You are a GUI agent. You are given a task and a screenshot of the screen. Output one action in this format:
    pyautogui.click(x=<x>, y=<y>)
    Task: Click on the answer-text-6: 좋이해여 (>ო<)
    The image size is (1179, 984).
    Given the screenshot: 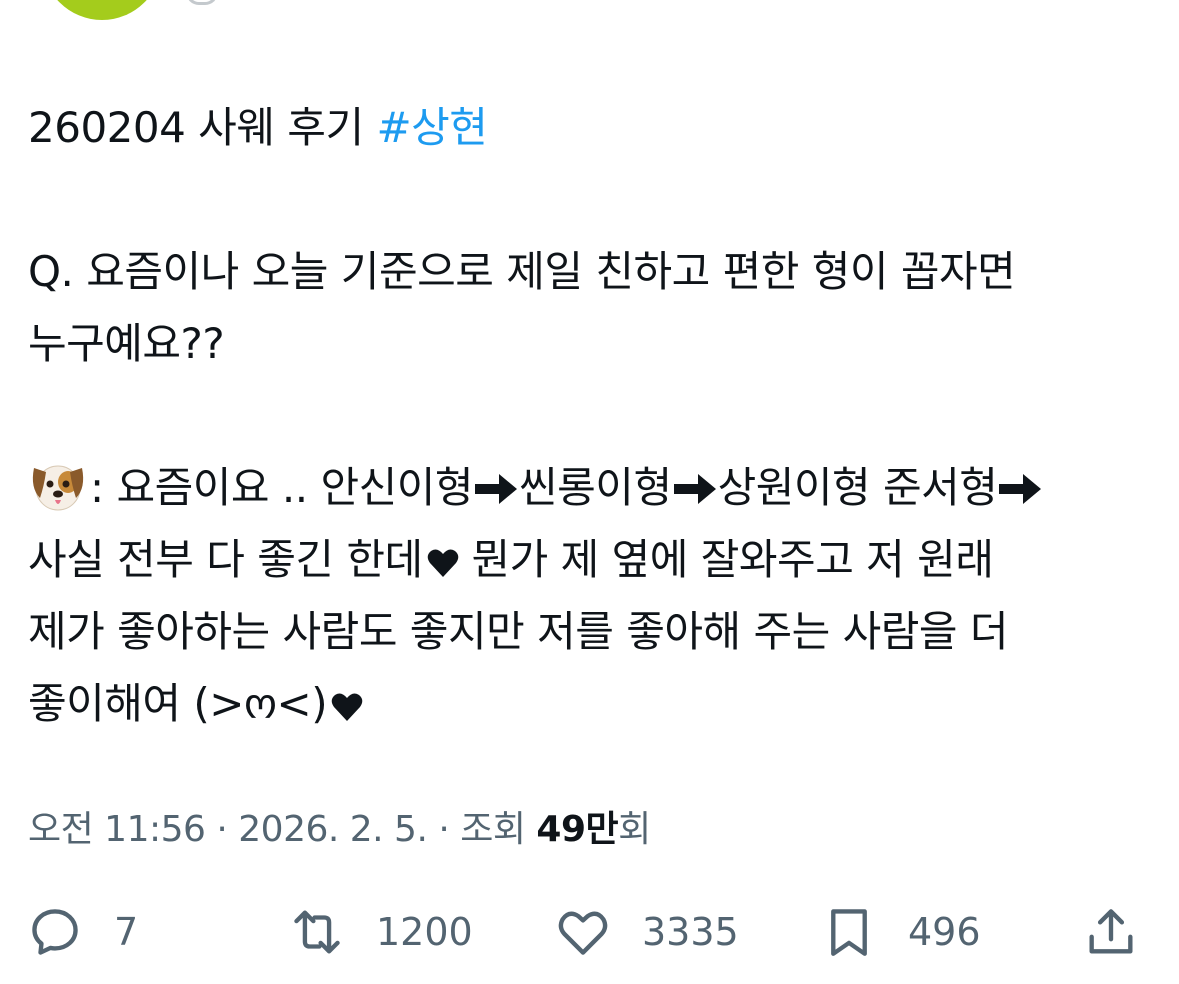 What is the action you would take?
    pyautogui.click(x=178, y=703)
    